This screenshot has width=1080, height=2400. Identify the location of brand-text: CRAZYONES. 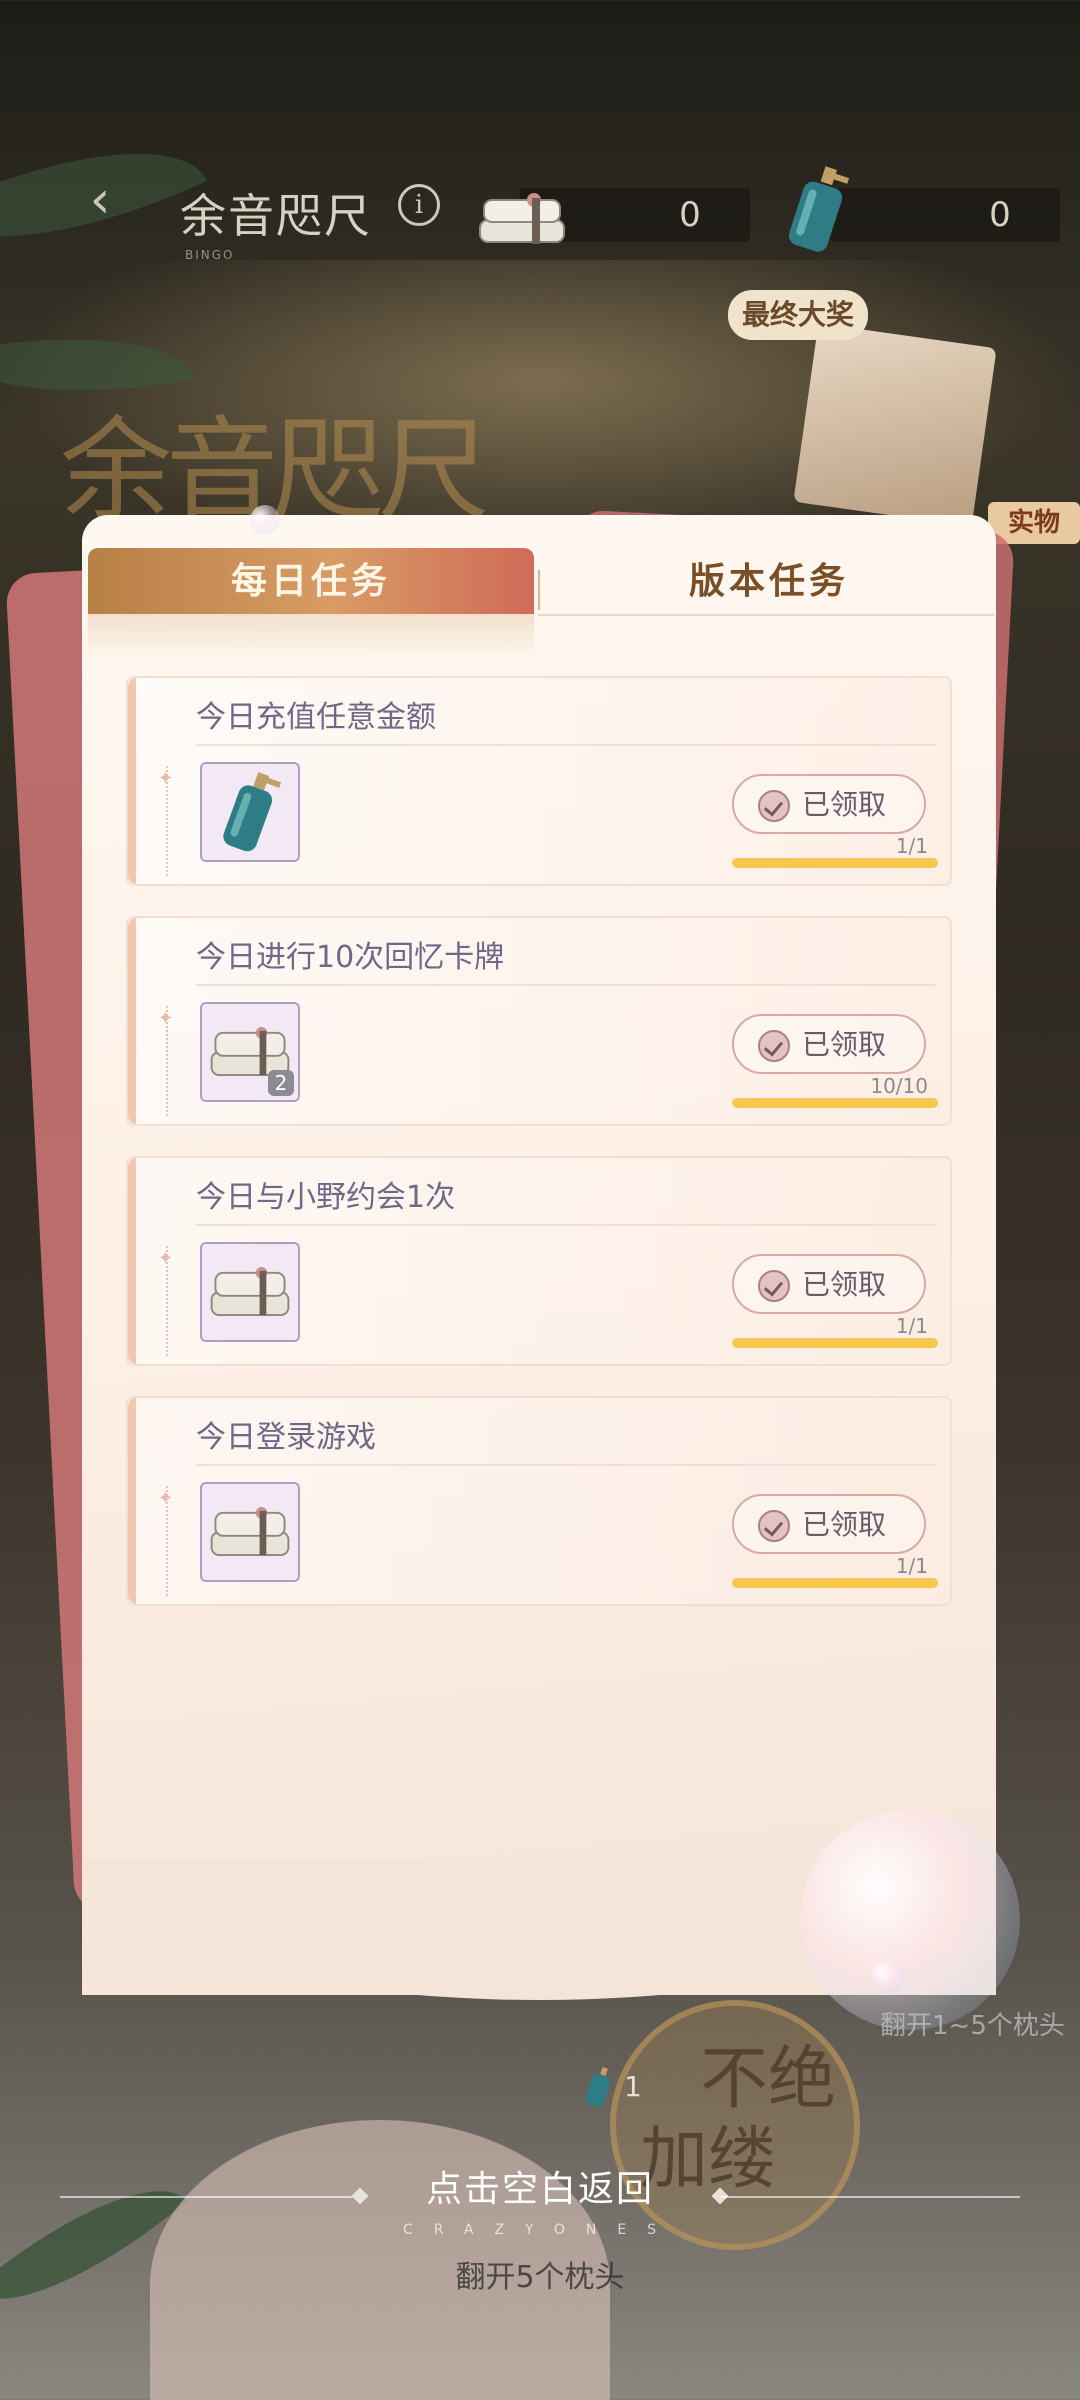
(540, 2230).